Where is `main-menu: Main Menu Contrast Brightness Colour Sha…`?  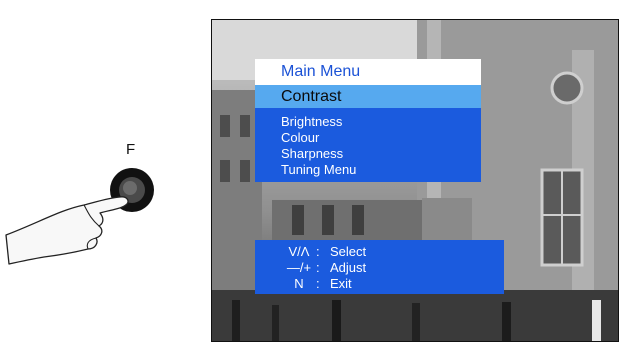
main-menu: Main Menu Contrast Brightness Colour Sha… is located at coordinates (368, 120).